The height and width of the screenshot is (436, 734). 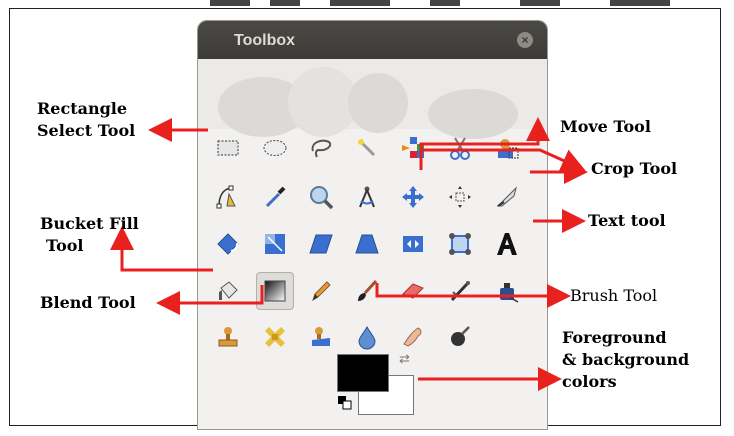 I want to click on shear-icon, so click(x=321, y=244).